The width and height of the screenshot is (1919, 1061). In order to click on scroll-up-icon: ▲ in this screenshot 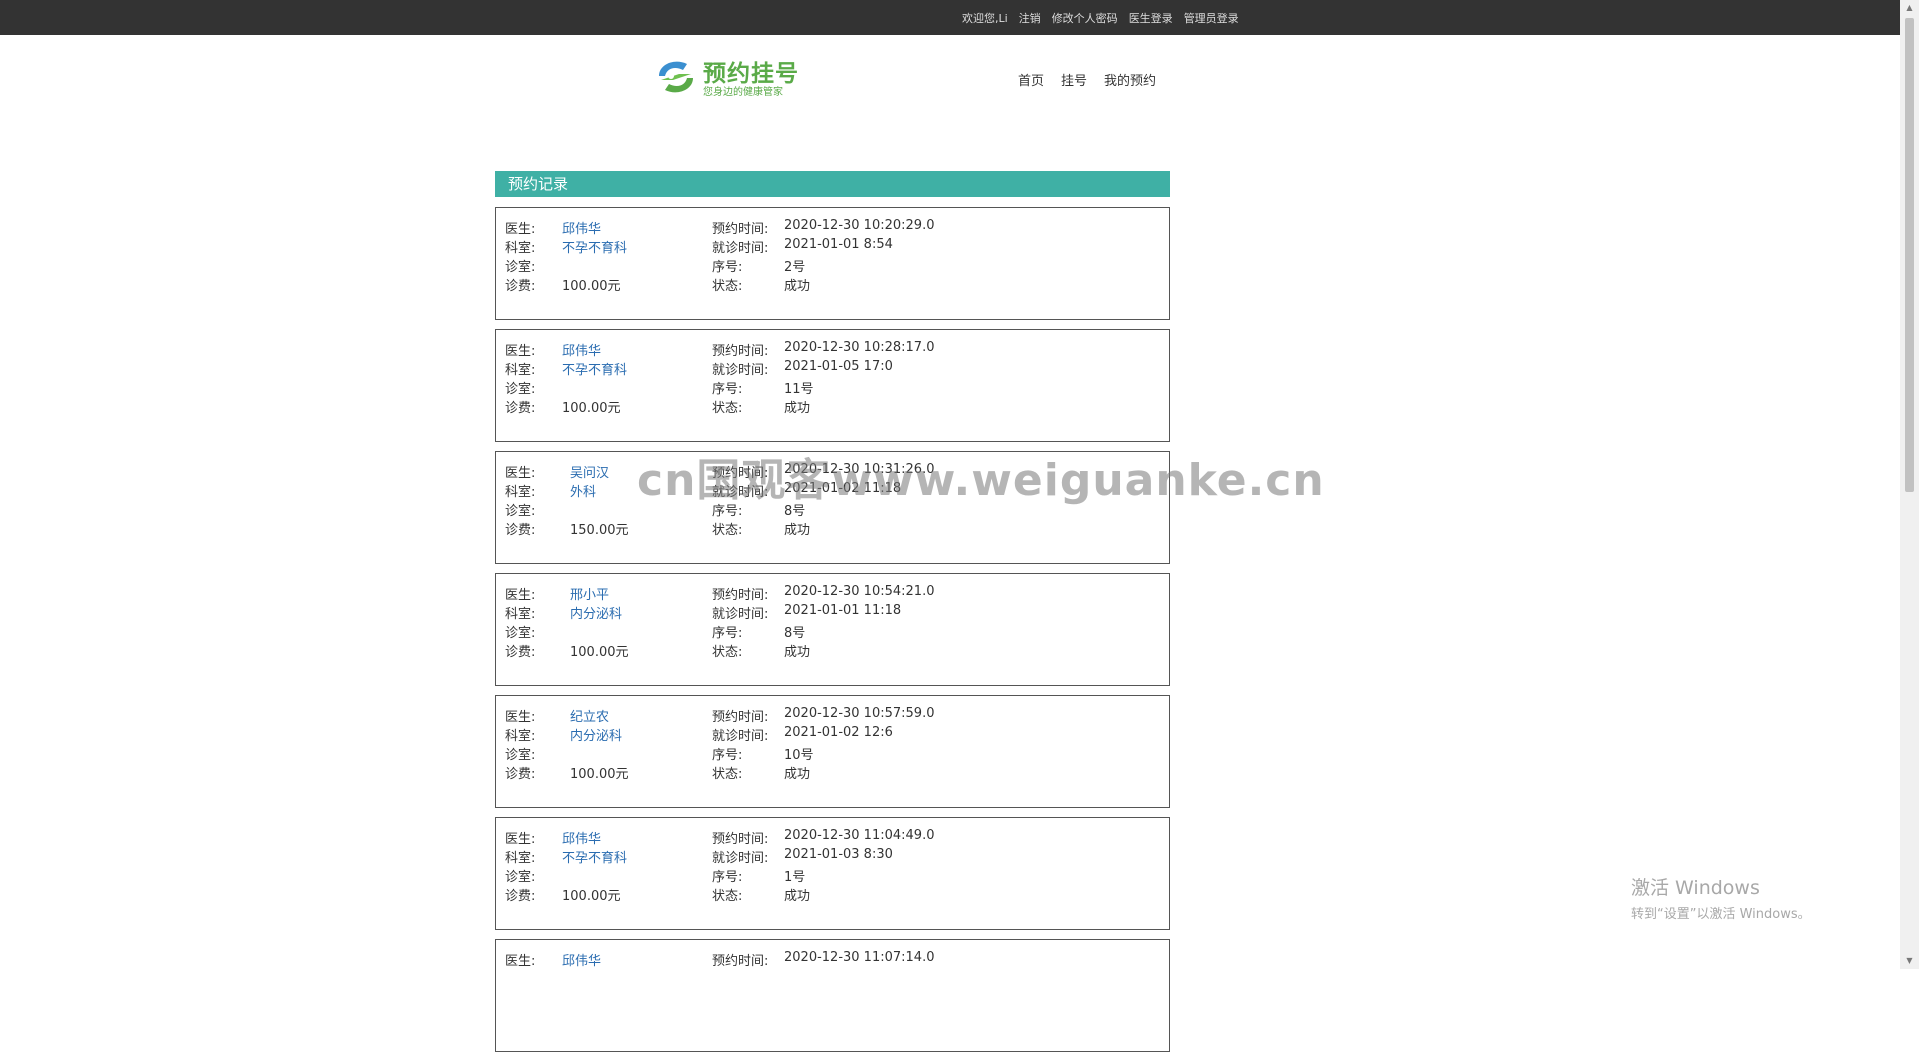, I will do `click(1909, 8)`.